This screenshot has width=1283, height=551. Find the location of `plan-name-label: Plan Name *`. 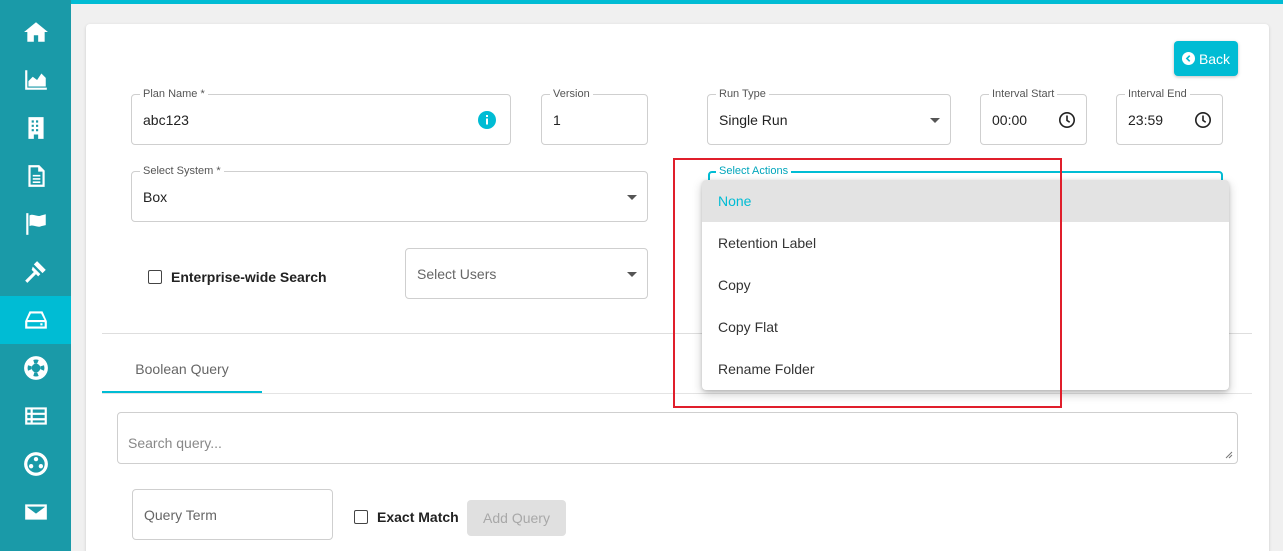

plan-name-label: Plan Name * is located at coordinates (174, 94).